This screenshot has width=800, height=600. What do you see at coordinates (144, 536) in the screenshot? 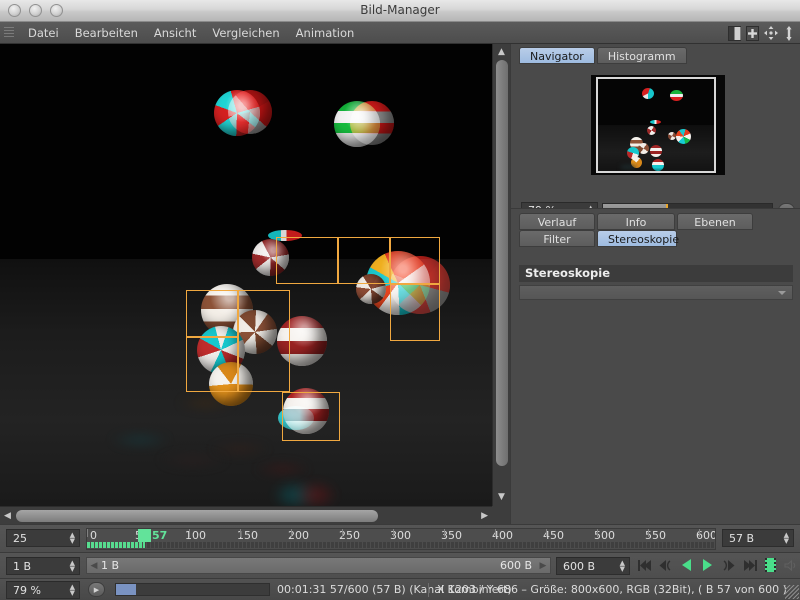
I see `timeline-playhead` at bounding box center [144, 536].